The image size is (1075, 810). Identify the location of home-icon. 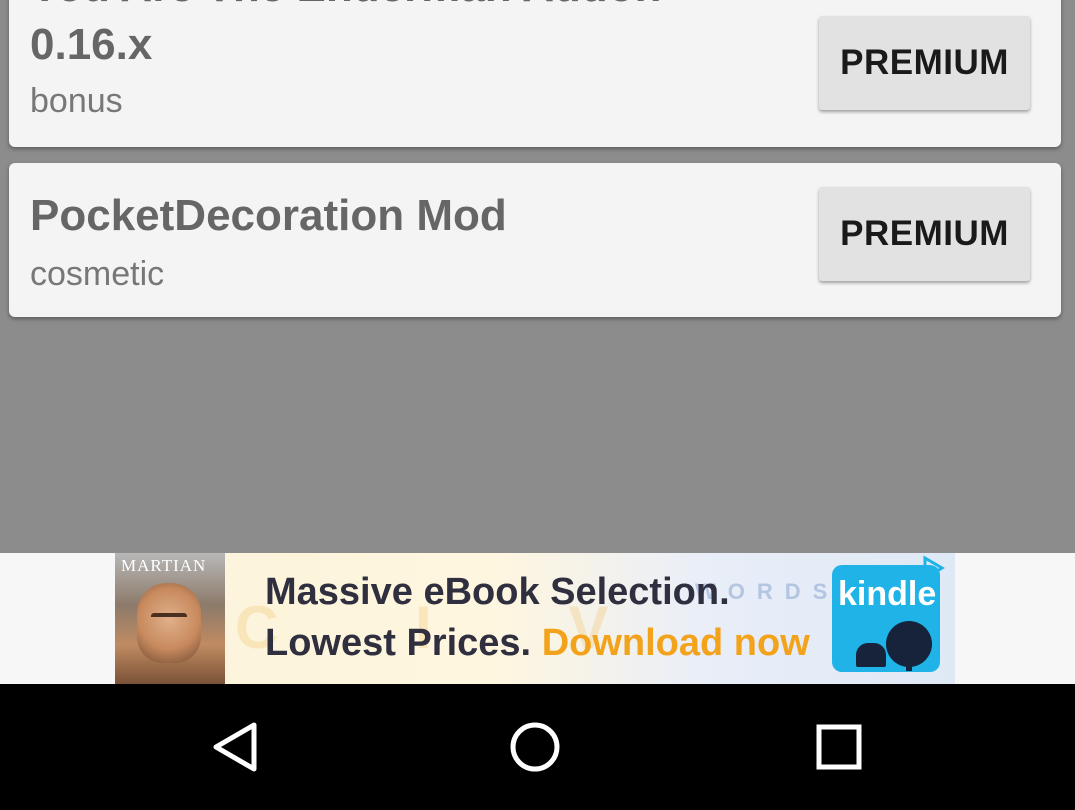
(535, 747).